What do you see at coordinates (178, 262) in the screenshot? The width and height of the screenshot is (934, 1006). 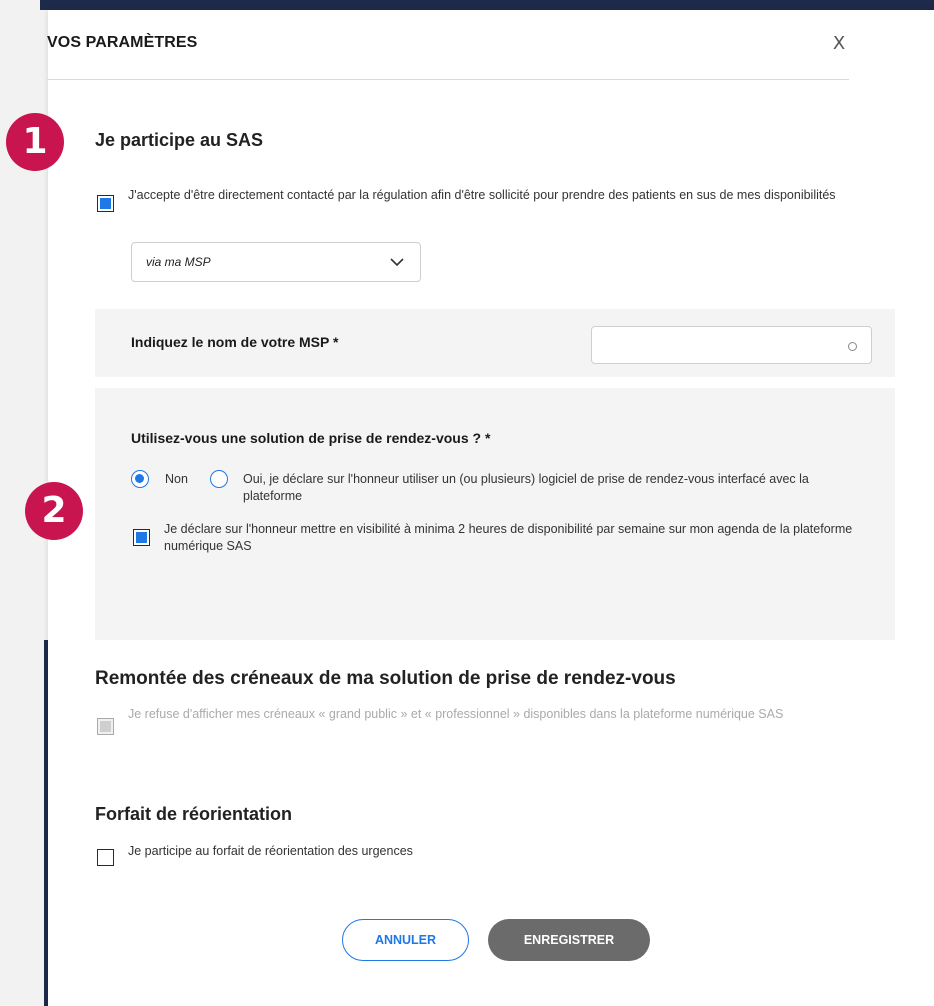 I see `contact-mode-select-value: via ma MSP` at bounding box center [178, 262].